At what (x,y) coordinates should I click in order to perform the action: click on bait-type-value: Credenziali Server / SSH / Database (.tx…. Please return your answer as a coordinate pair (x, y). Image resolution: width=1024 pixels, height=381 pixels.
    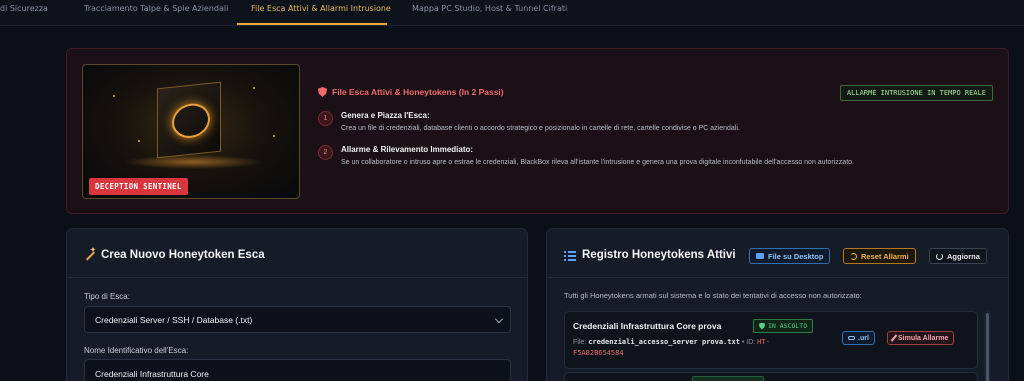
    Looking at the image, I should click on (174, 320).